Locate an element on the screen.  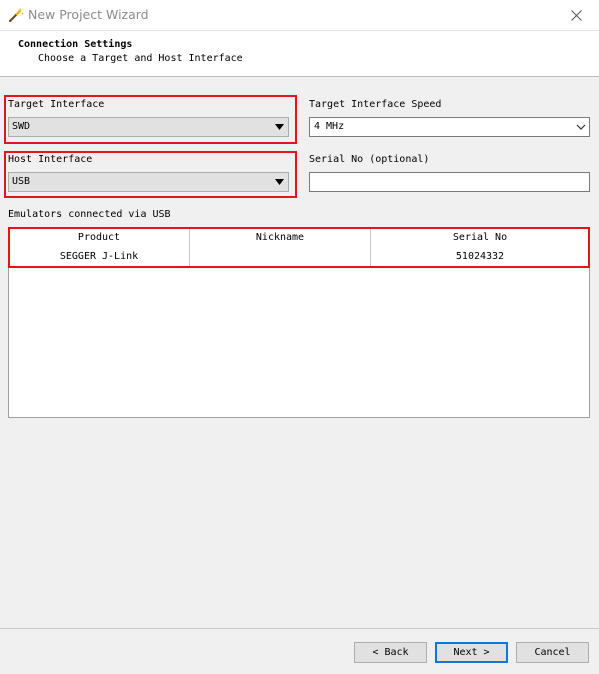
target-interface-label: Target Interface is located at coordinates (56, 104).